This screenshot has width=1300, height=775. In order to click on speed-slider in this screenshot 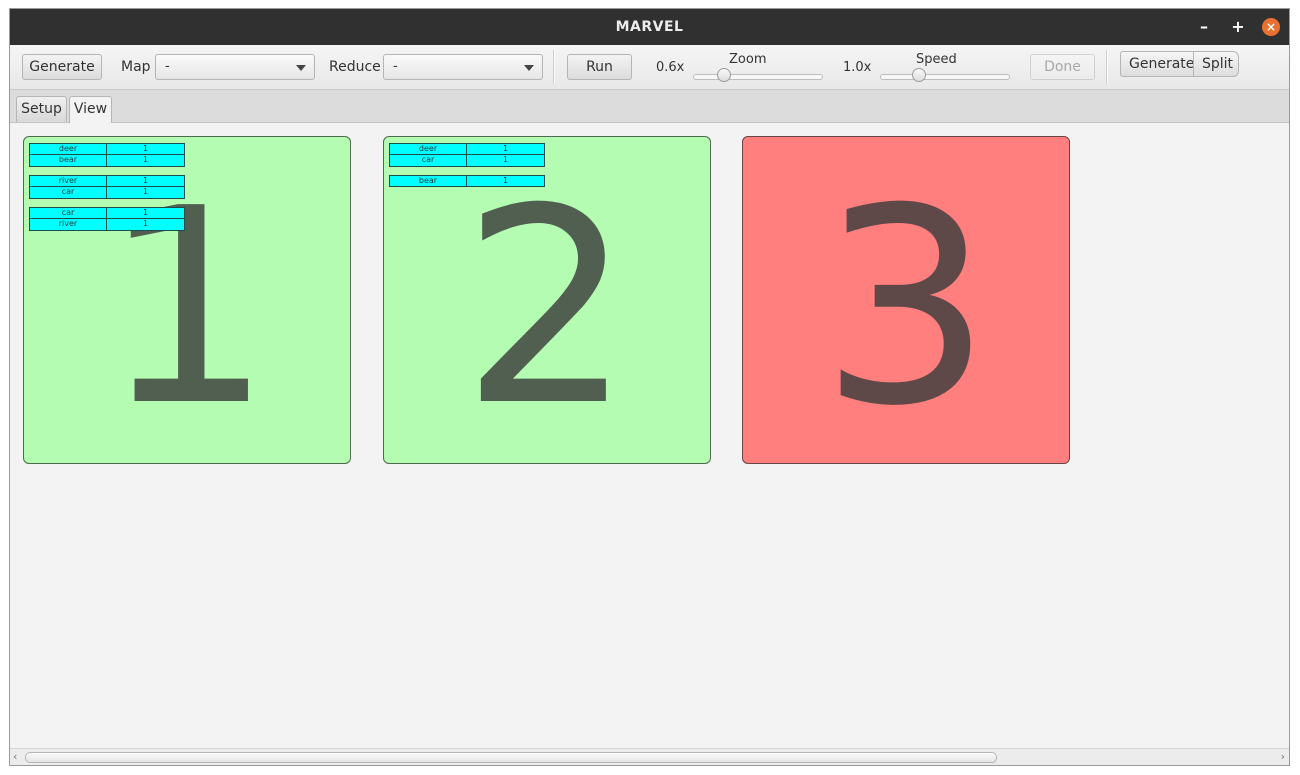, I will do `click(945, 75)`.